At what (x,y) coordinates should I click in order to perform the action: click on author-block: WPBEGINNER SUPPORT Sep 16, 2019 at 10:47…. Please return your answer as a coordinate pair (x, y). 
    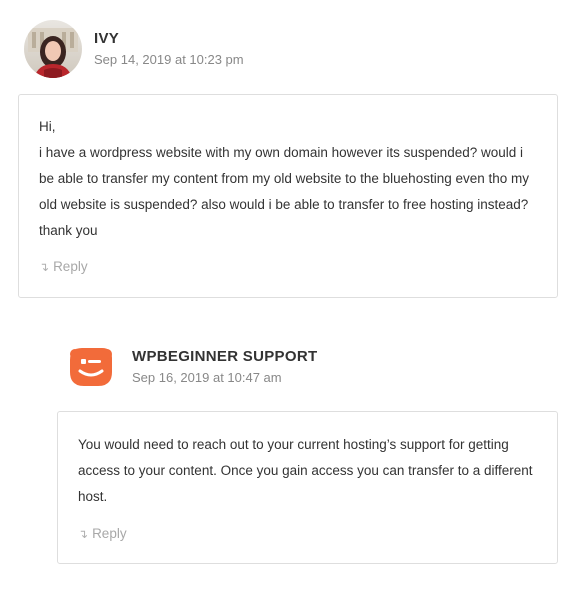
    Looking at the image, I should click on (224, 367).